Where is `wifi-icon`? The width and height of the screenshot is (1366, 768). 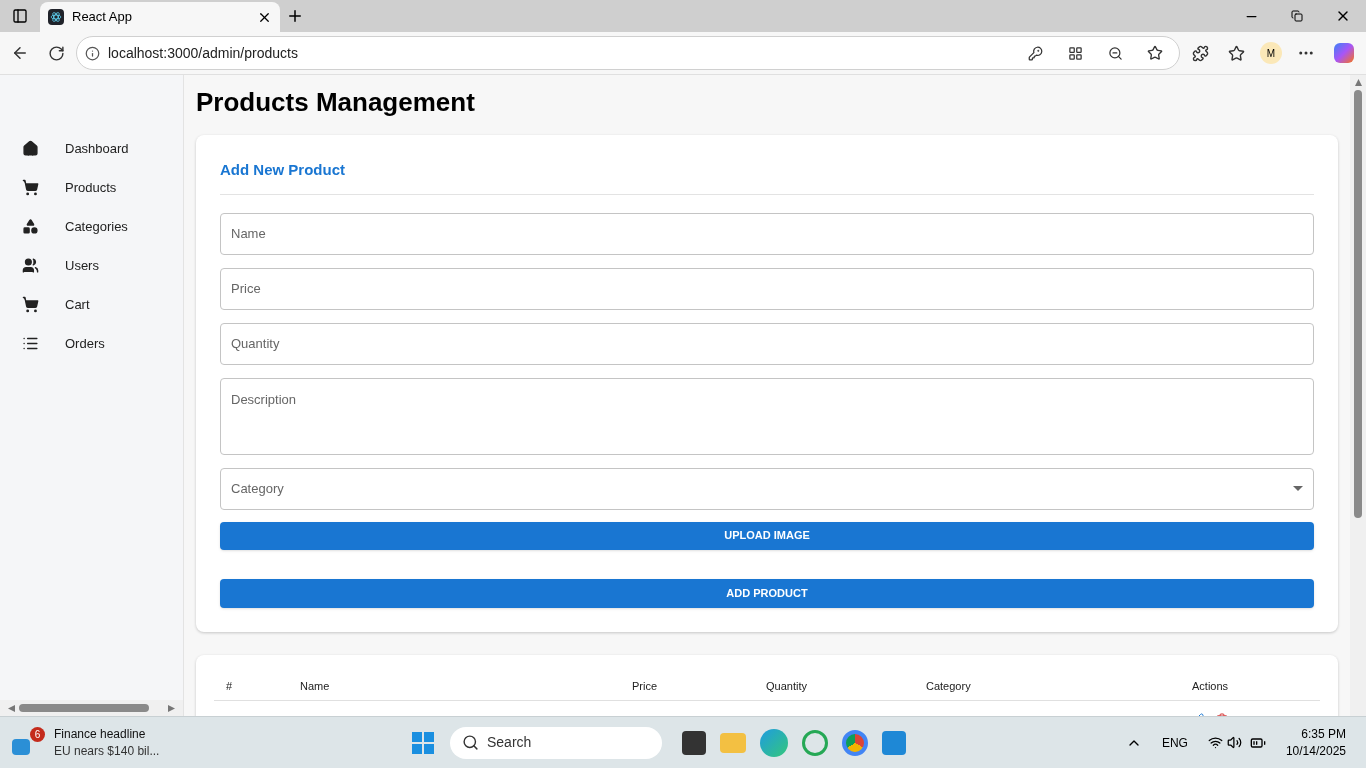 wifi-icon is located at coordinates (1215, 742).